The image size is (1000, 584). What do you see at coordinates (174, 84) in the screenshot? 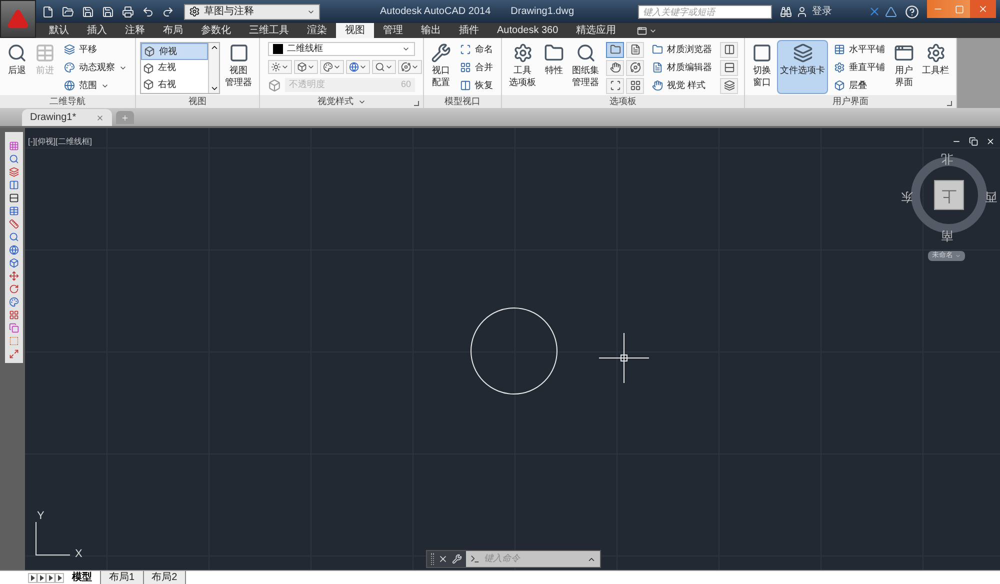
I see `view-list-item: 右视` at bounding box center [174, 84].